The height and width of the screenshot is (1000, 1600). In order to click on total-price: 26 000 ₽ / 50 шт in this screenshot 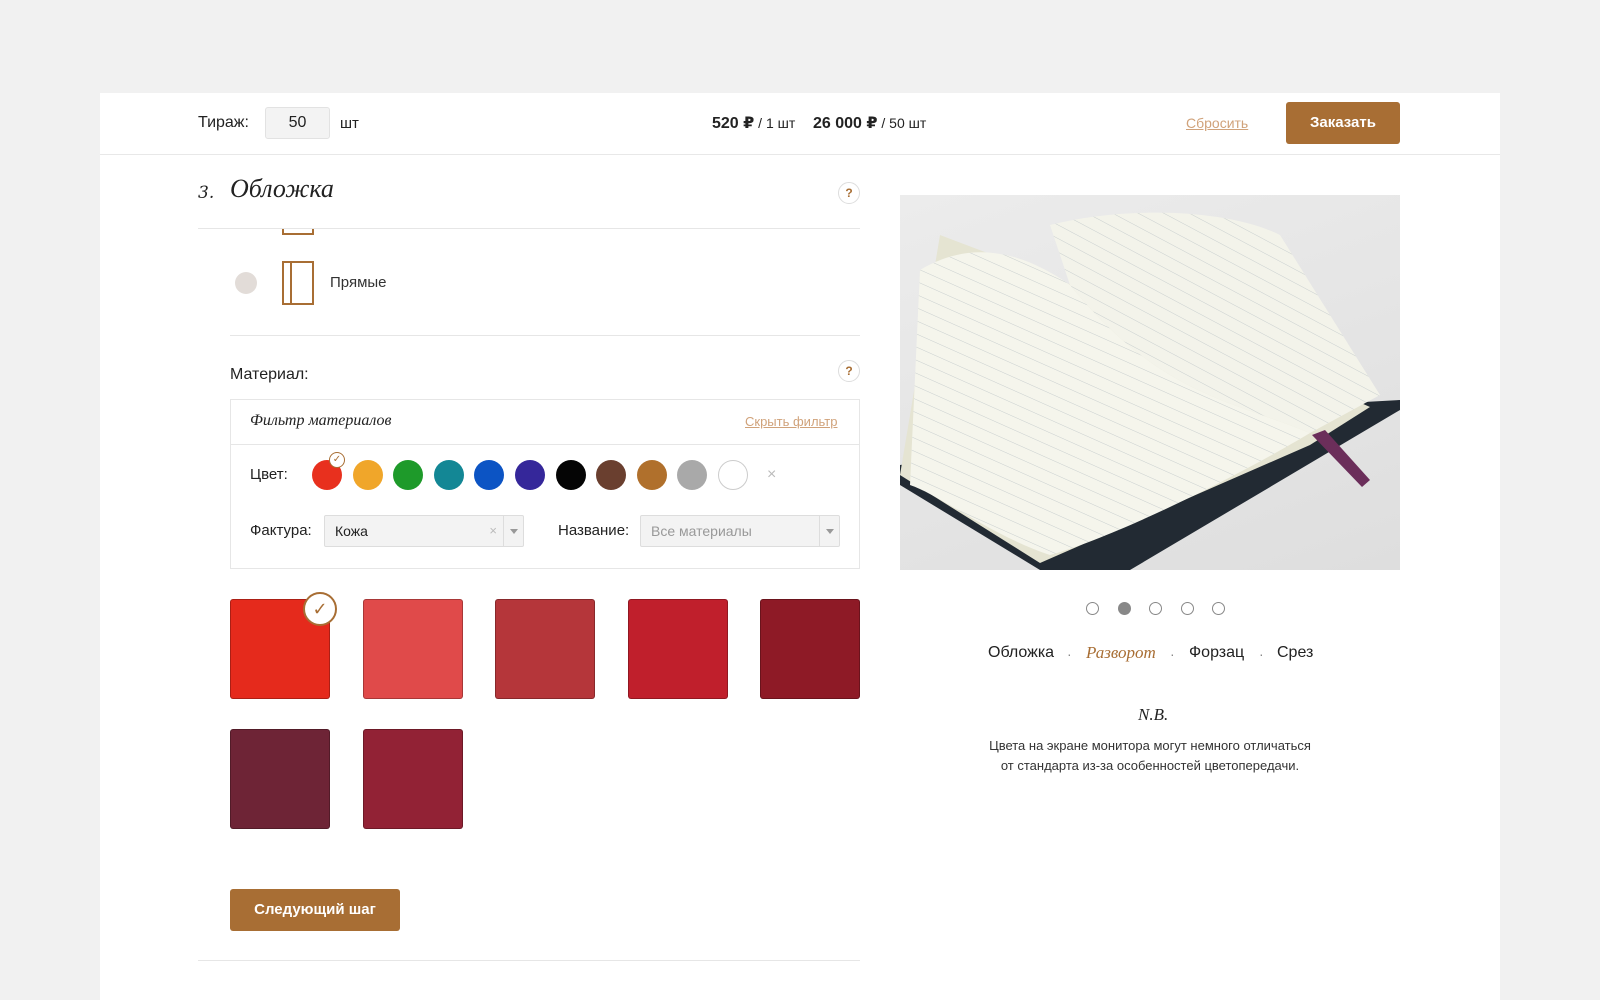, I will do `click(869, 123)`.